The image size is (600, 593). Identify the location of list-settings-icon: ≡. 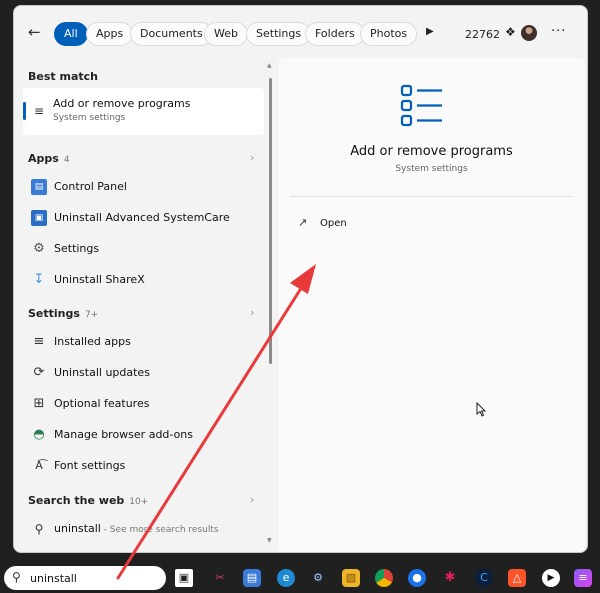
(39, 111).